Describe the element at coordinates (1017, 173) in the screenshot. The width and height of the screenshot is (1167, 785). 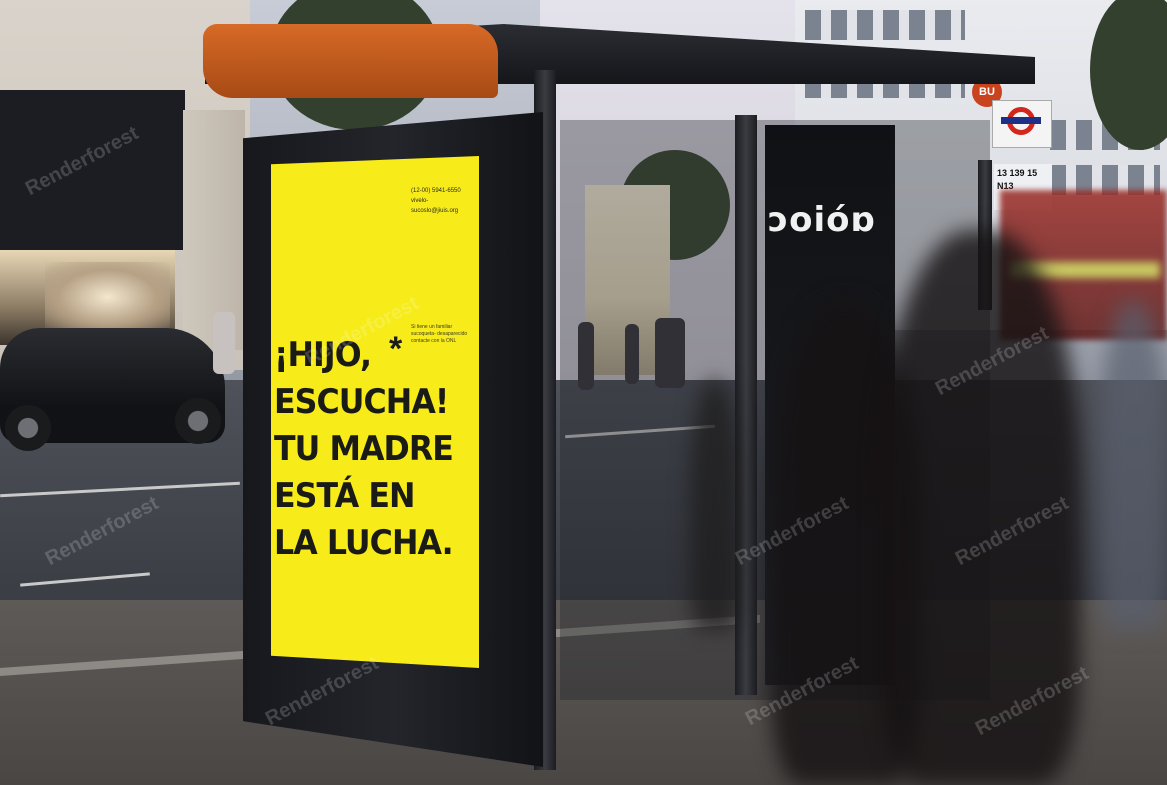
I see `route-number: 139` at that location.